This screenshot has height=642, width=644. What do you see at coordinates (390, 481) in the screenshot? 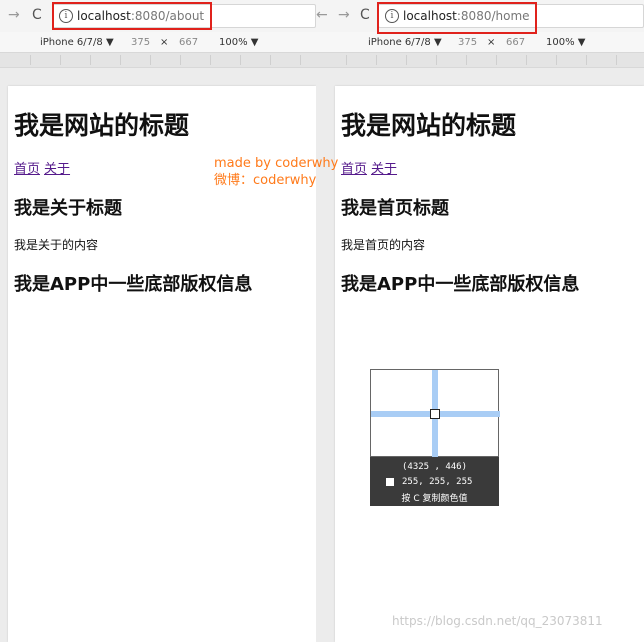
I see `color-swatch-icon` at bounding box center [390, 481].